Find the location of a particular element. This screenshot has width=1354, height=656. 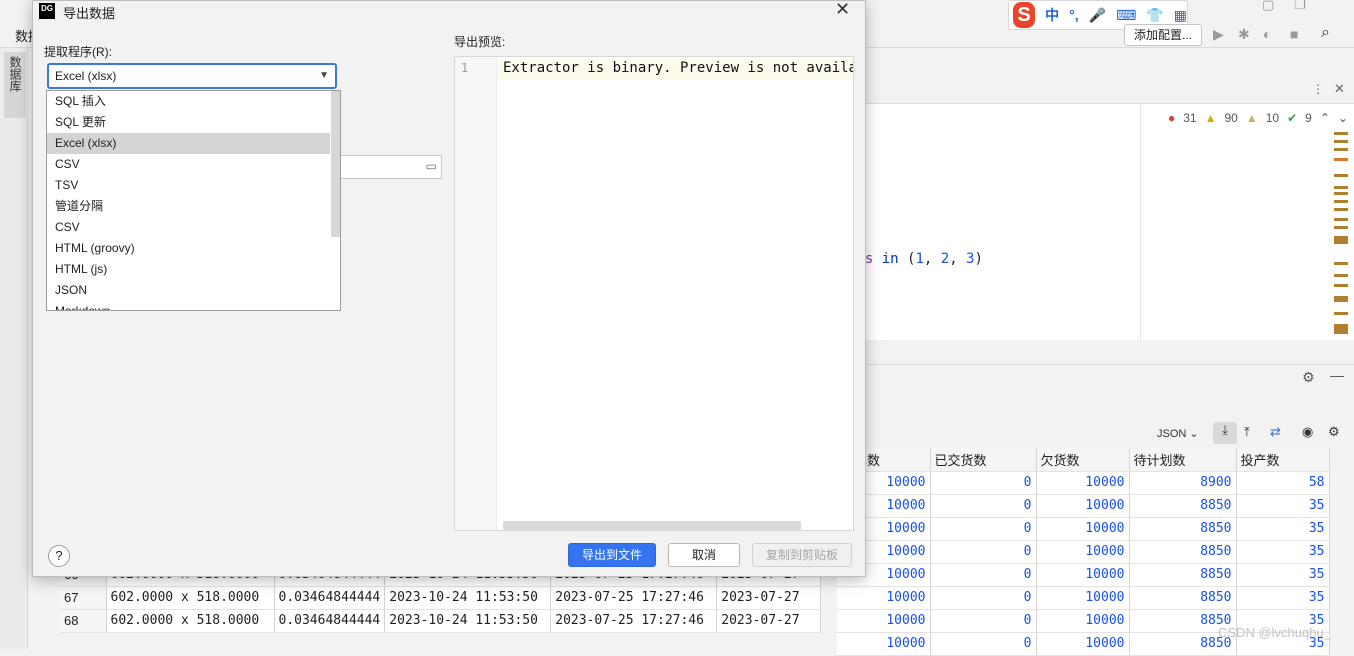

export-to-file-button: 导出到文件 is located at coordinates (612, 555).